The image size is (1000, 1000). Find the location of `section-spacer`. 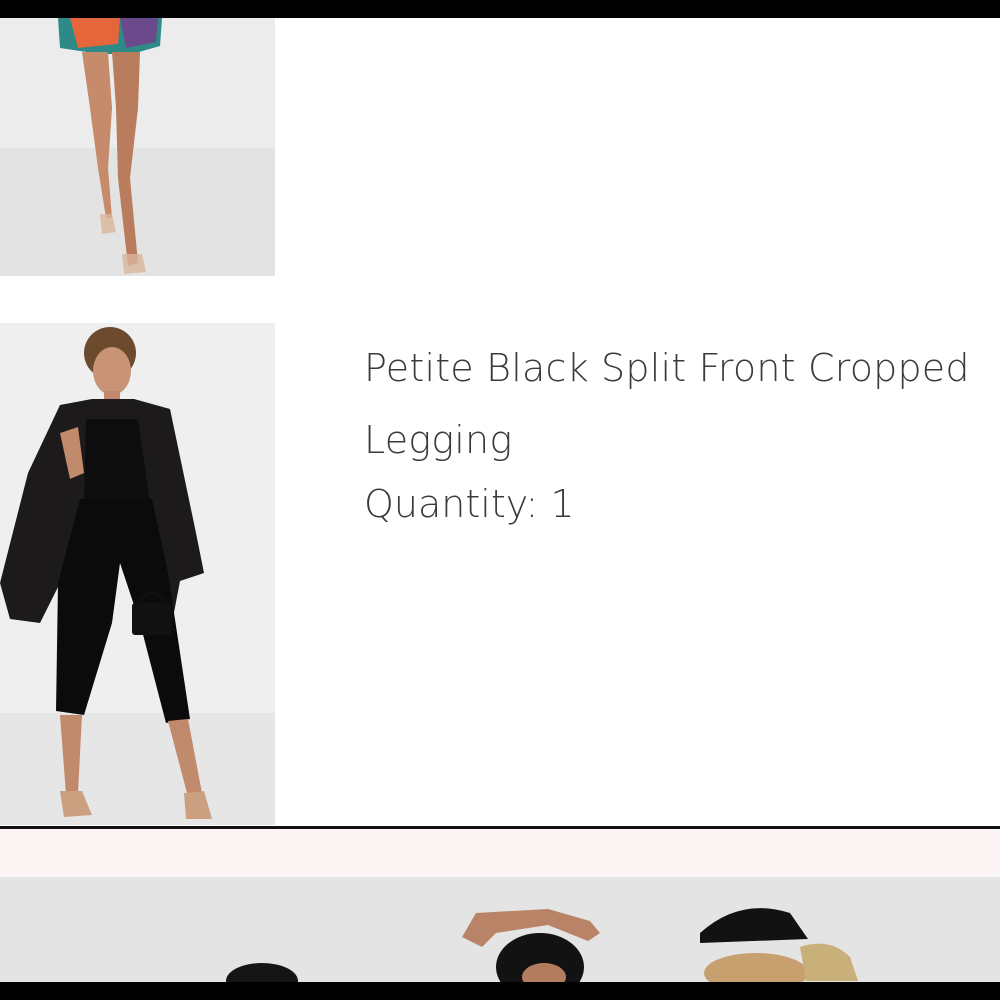

section-spacer is located at coordinates (500, 853).